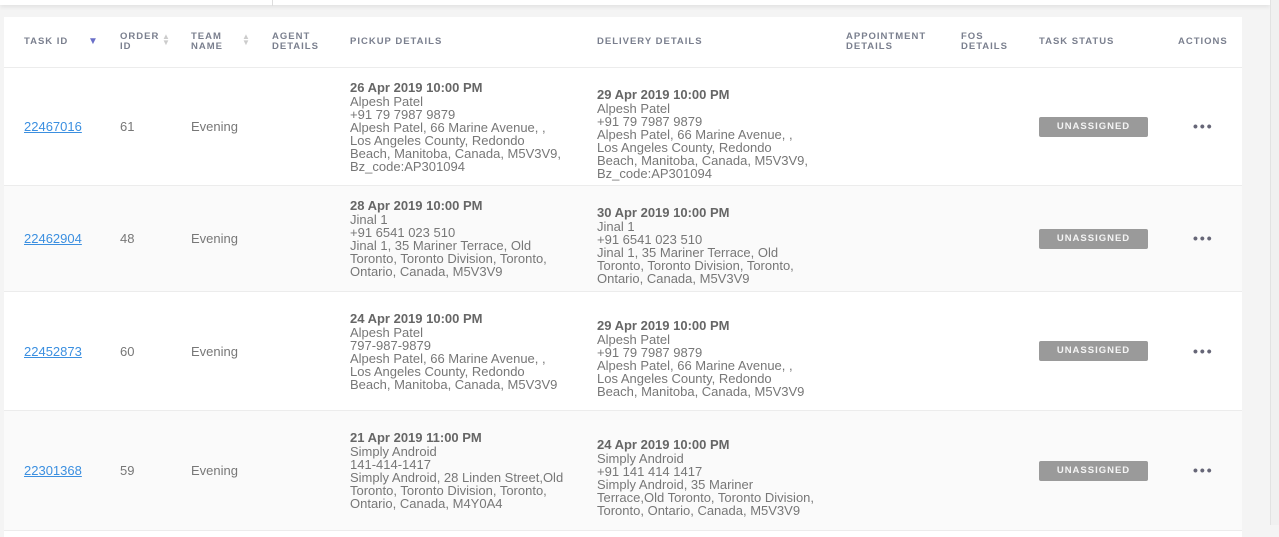 This screenshot has width=1279, height=537. Describe the element at coordinates (1000, 42) in the screenshot. I see `column-header-fos-details: FOS DETAILS` at that location.